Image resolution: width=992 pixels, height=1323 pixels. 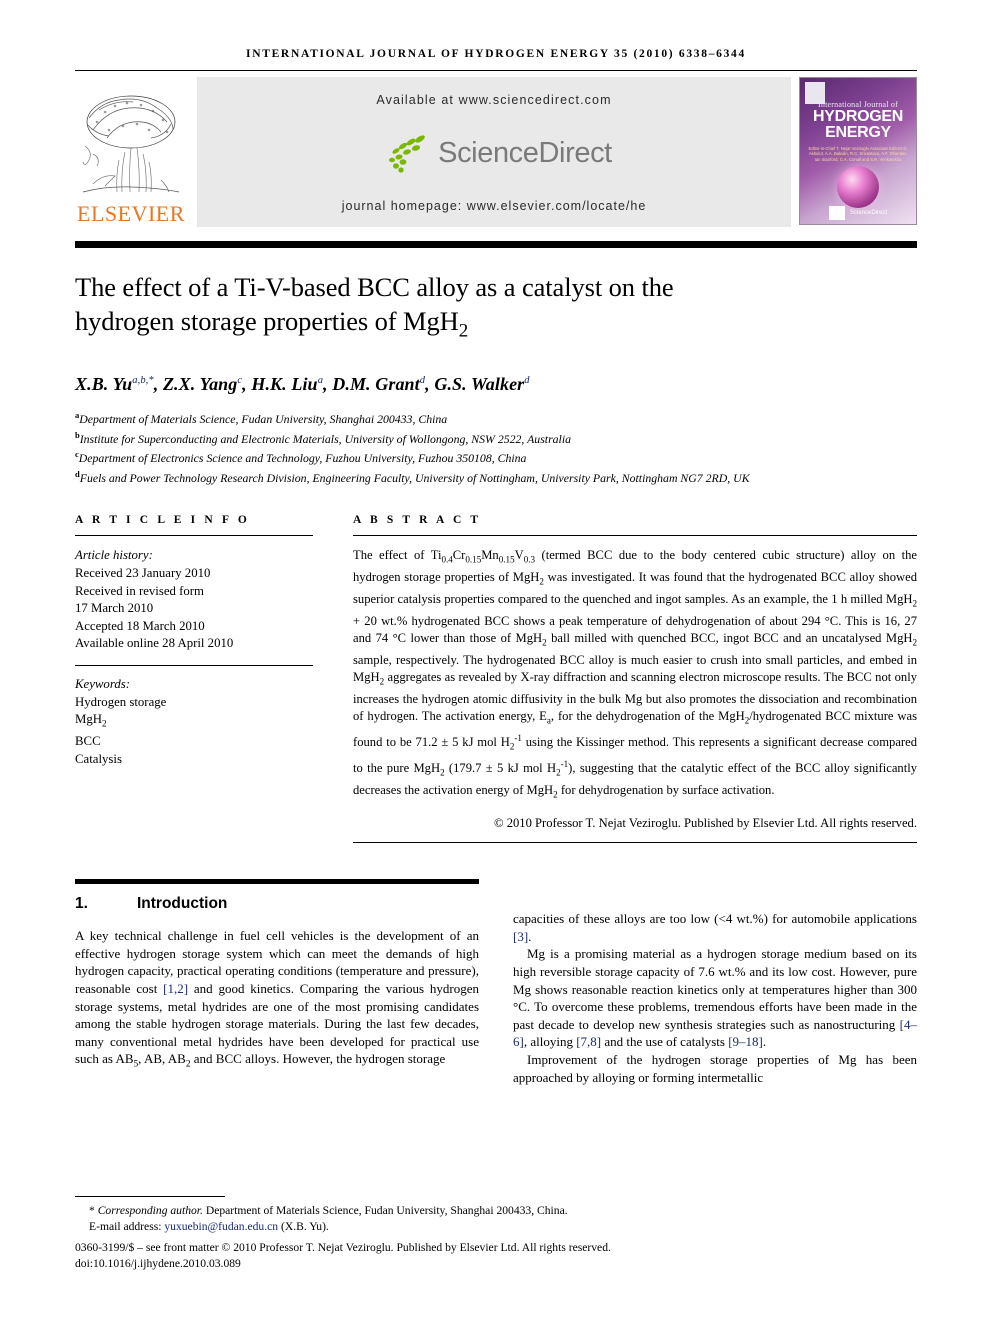 What do you see at coordinates (635, 536) in the screenshot?
I see `abstract-divider` at bounding box center [635, 536].